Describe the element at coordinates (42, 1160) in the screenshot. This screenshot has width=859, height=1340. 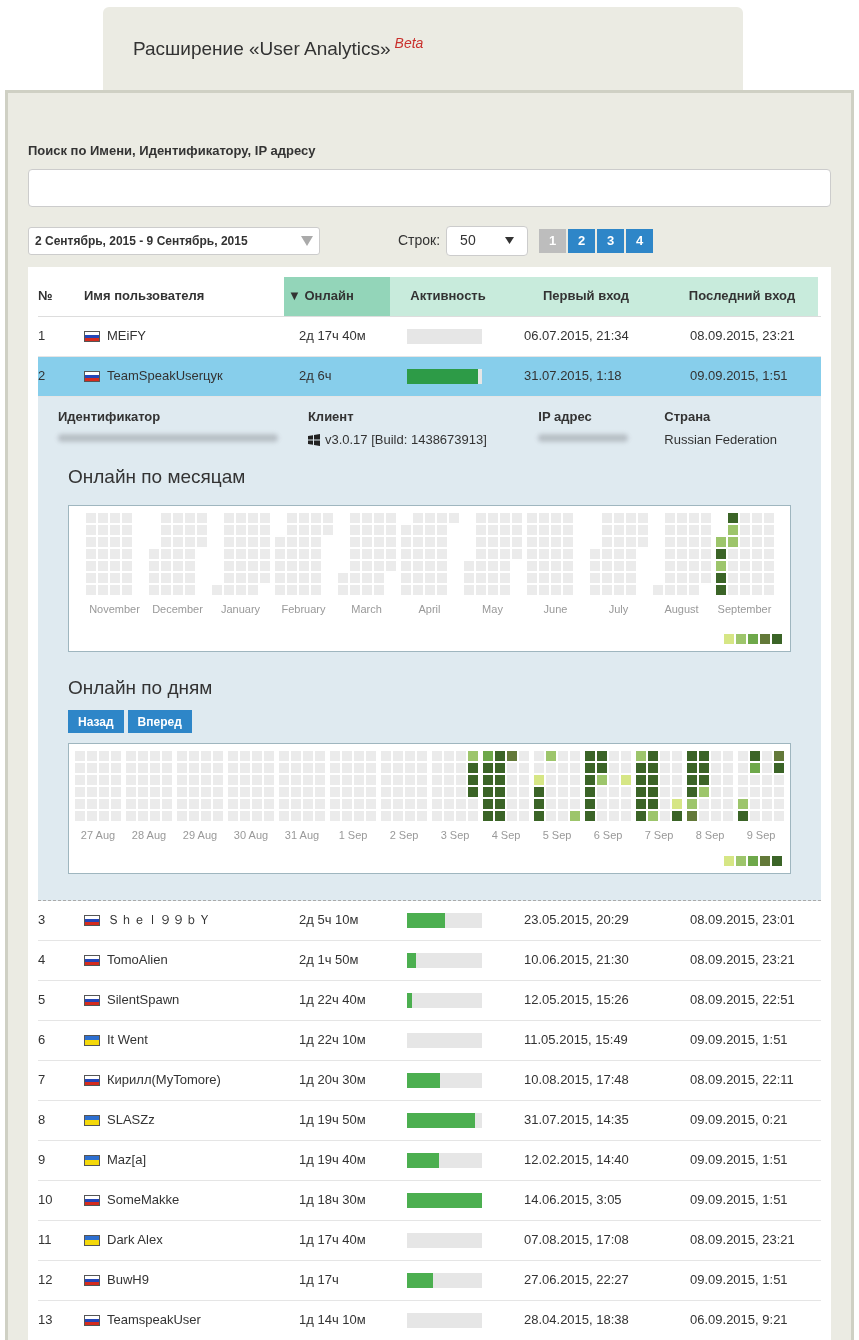
I see `row-number: 9` at that location.